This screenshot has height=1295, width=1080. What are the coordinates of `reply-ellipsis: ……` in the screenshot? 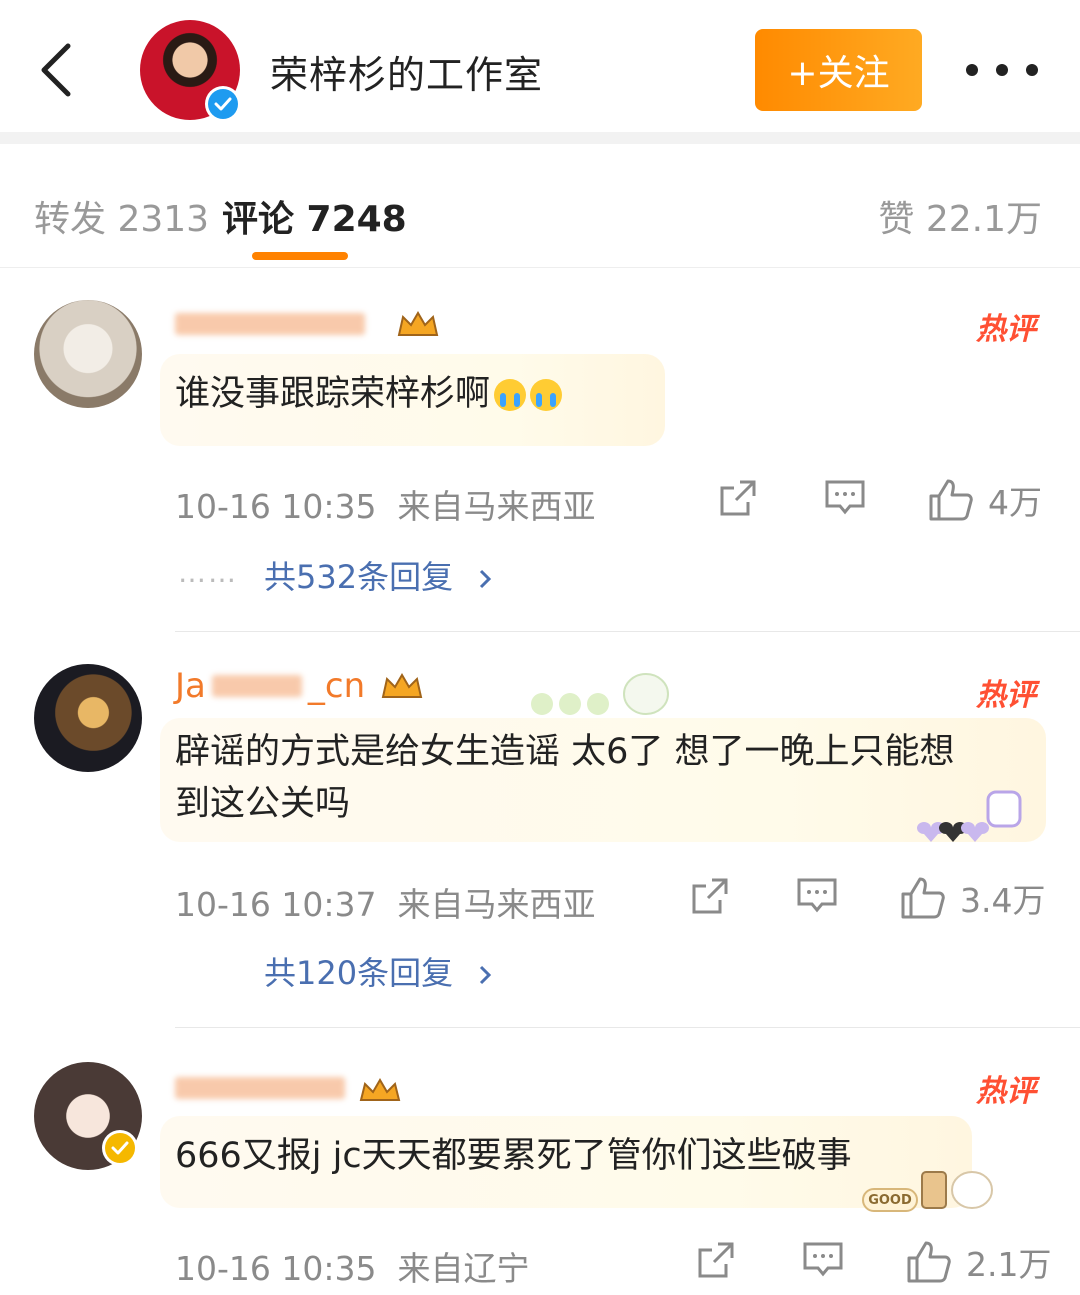 It's located at (208, 572).